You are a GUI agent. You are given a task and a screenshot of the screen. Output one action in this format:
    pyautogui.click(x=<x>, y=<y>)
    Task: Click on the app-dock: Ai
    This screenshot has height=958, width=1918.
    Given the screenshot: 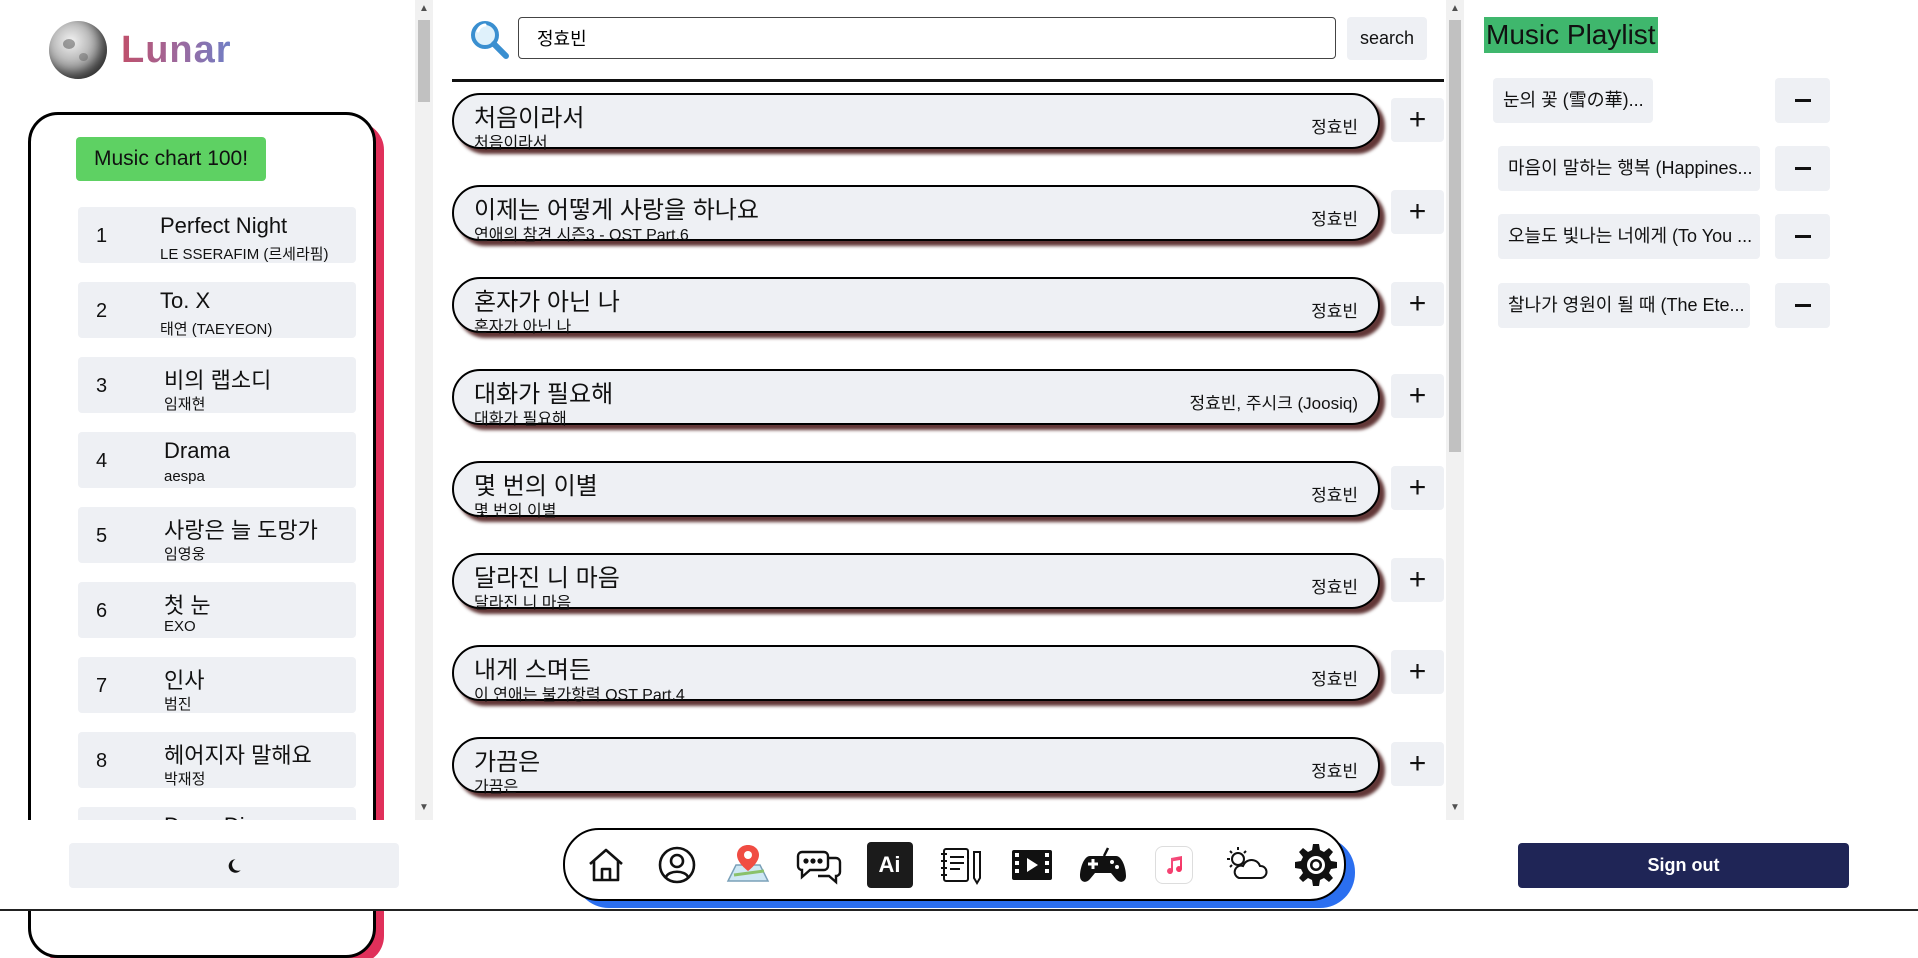 What is the action you would take?
    pyautogui.click(x=954, y=864)
    